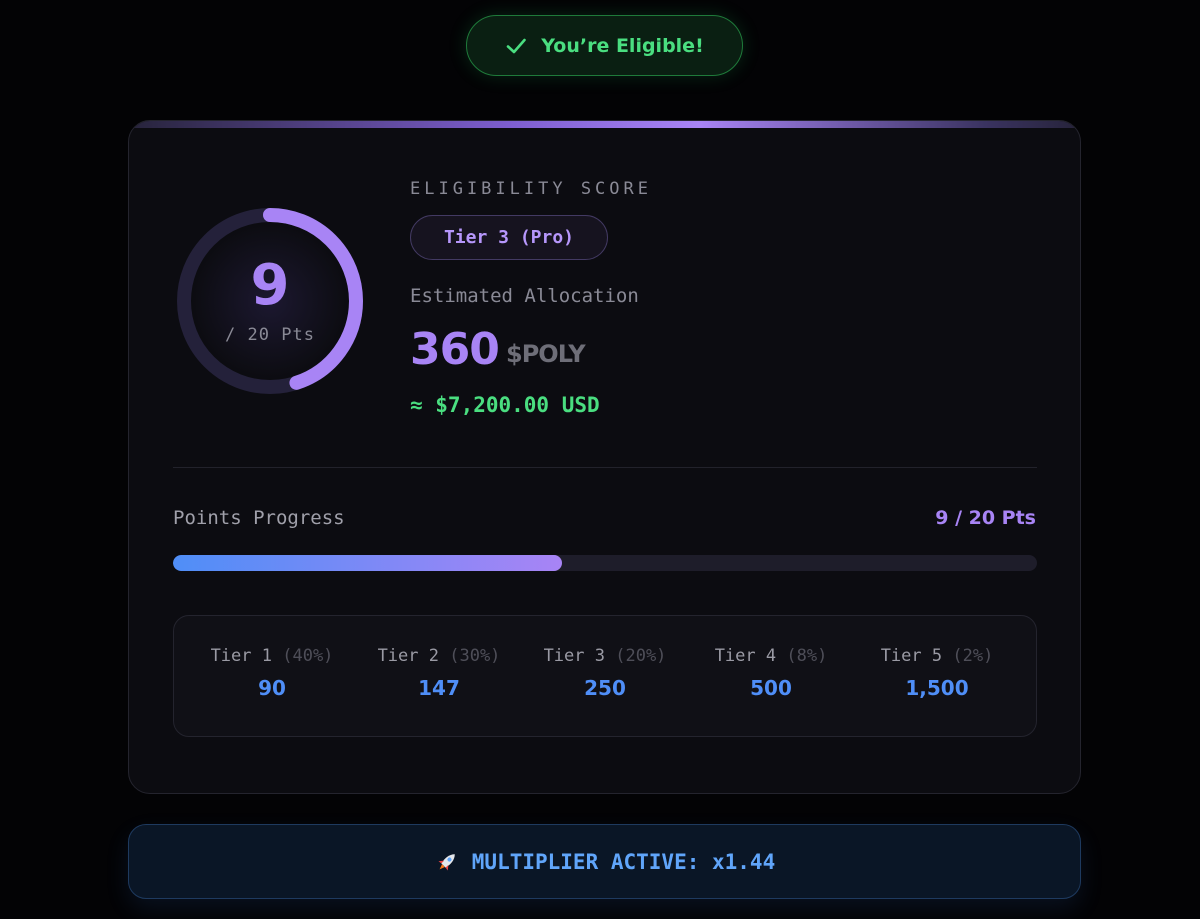 The width and height of the screenshot is (1200, 919). I want to click on tier-name: Tier 1 (40%), so click(272, 656).